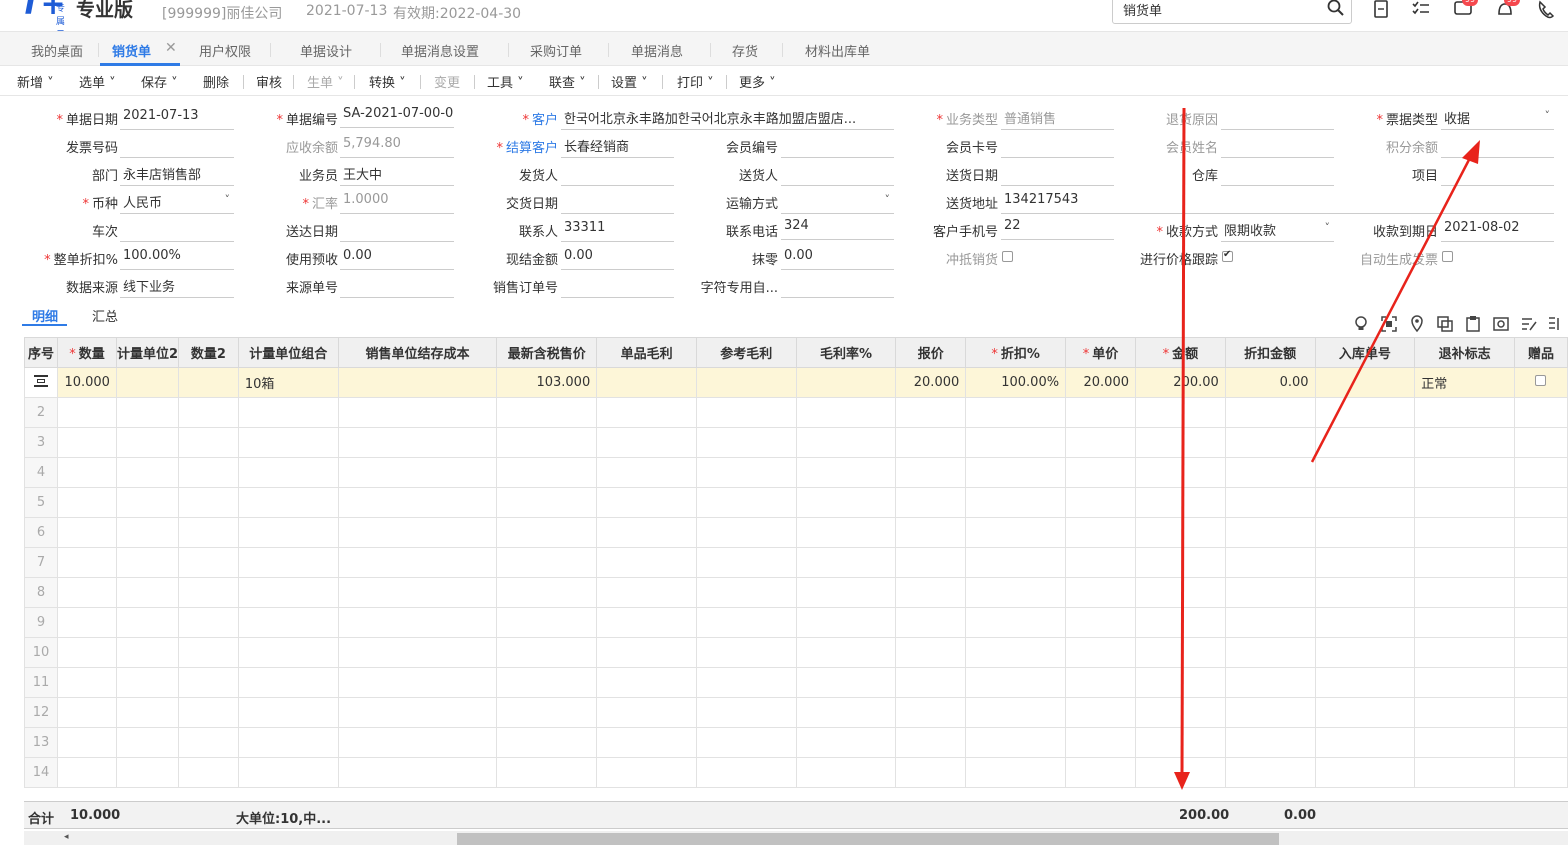  Describe the element at coordinates (105, 315) in the screenshot. I see `tab-summary: 汇总` at that location.